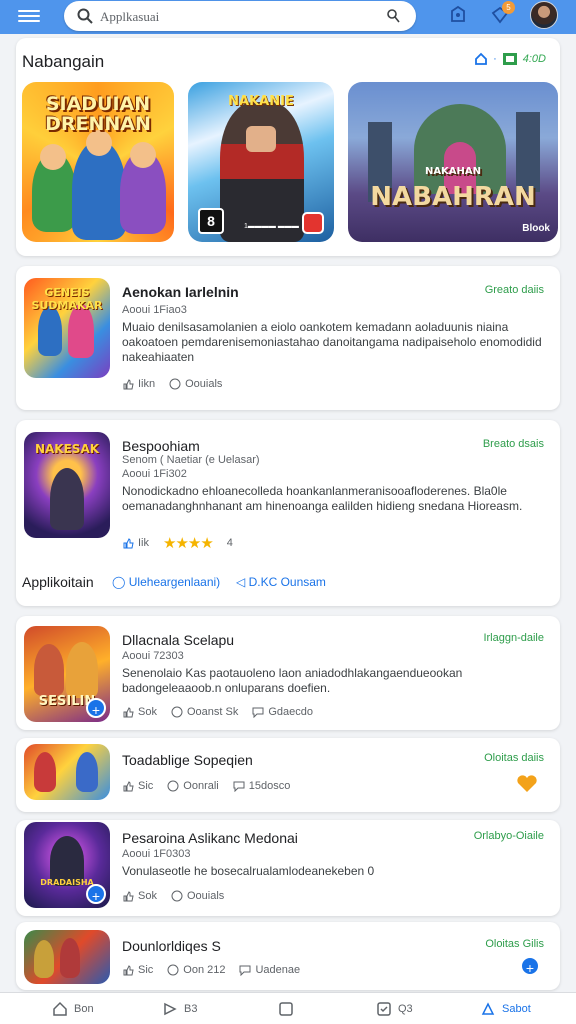 The image size is (576, 1024). I want to click on featured-banner-2: NAKANIE 8 1▬▬▬▬ ▬▬▬, so click(261, 162).